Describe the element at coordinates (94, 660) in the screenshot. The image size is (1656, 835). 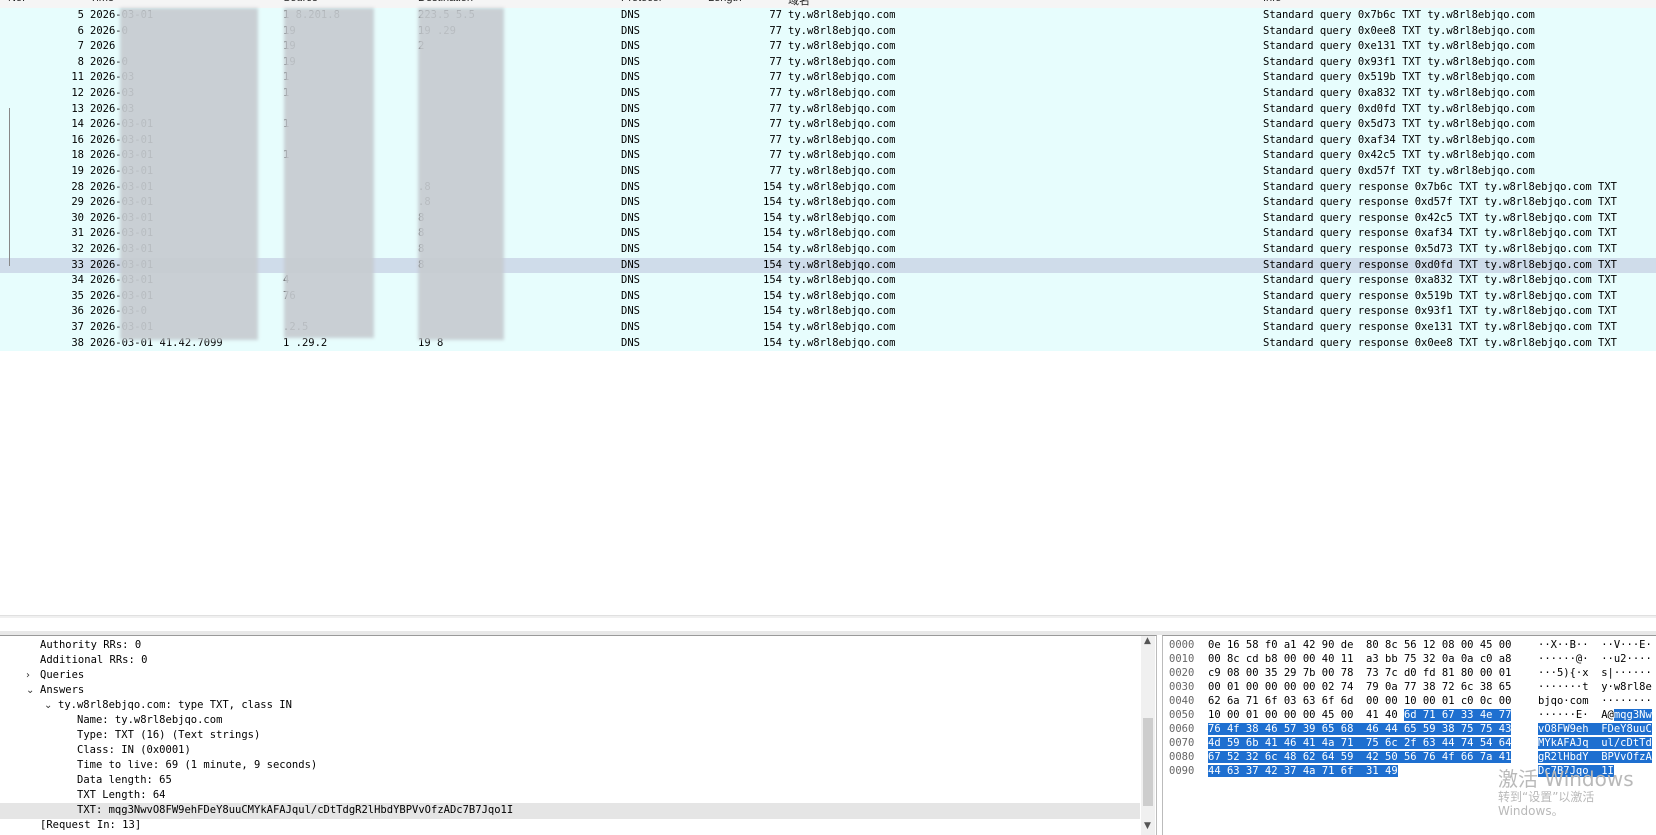
I see `detail-line-text: Additional RRs: 0` at that location.